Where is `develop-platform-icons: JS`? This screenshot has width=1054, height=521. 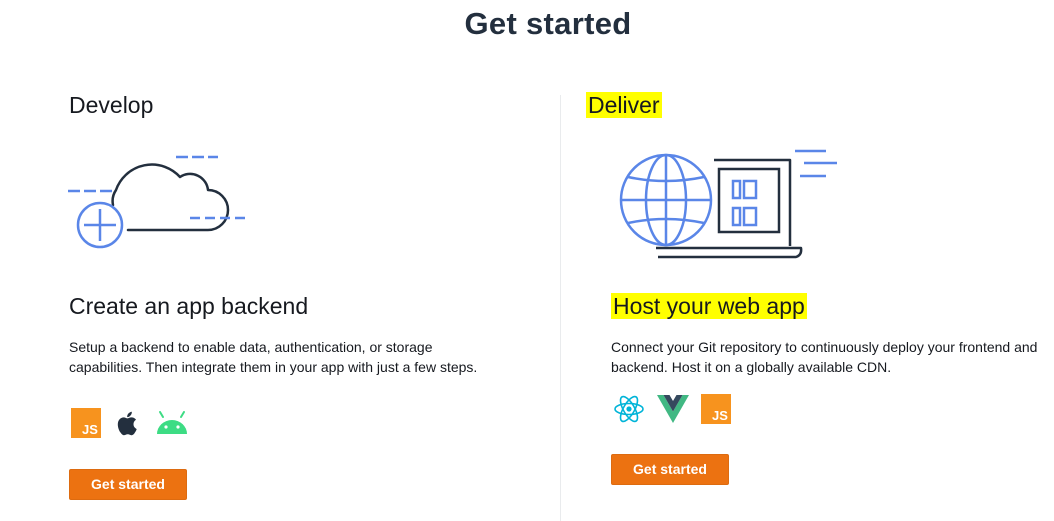 develop-platform-icons: JS is located at coordinates (130, 423).